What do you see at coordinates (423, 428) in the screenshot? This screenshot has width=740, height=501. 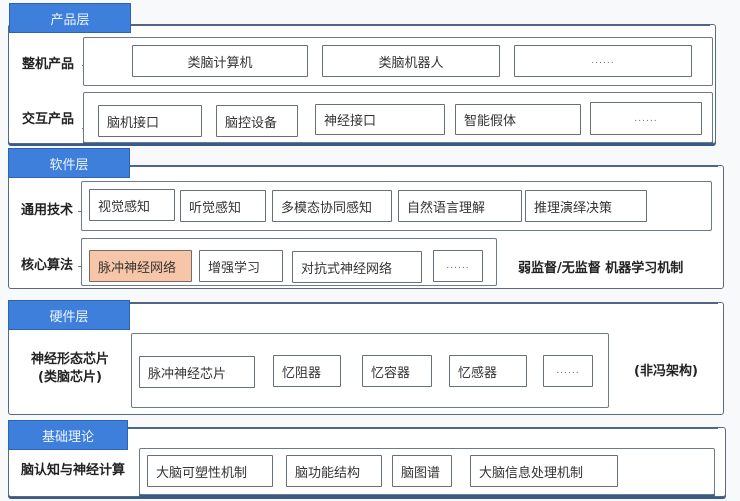 I see `foundation-layer-tab-line` at bounding box center [423, 428].